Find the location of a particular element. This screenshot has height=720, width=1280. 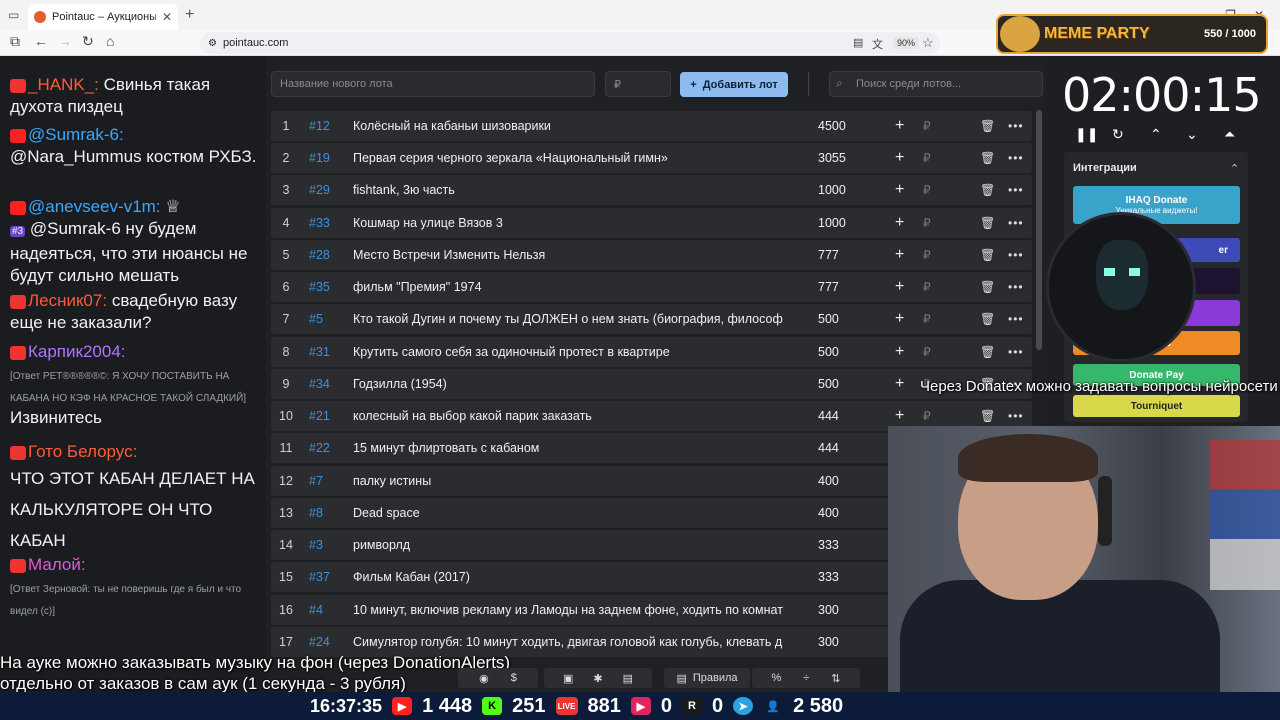

donate-icon: $ is located at coordinates (514, 678).